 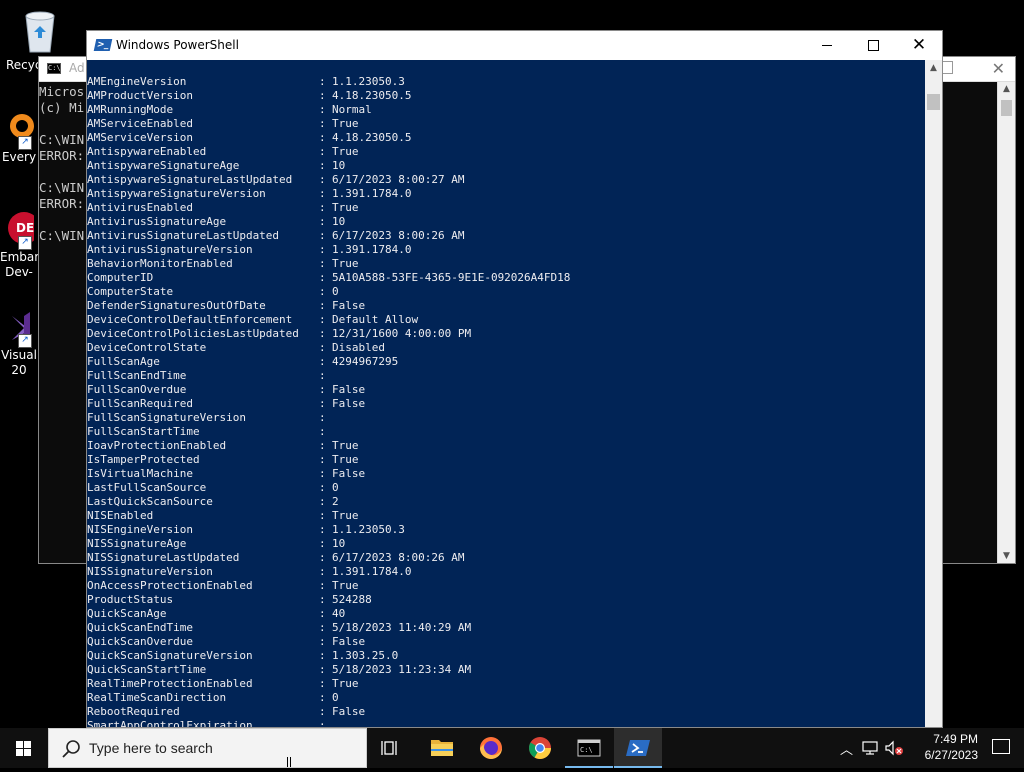 I want to click on cmd-window-icon: C:\, so click(x=54, y=68).